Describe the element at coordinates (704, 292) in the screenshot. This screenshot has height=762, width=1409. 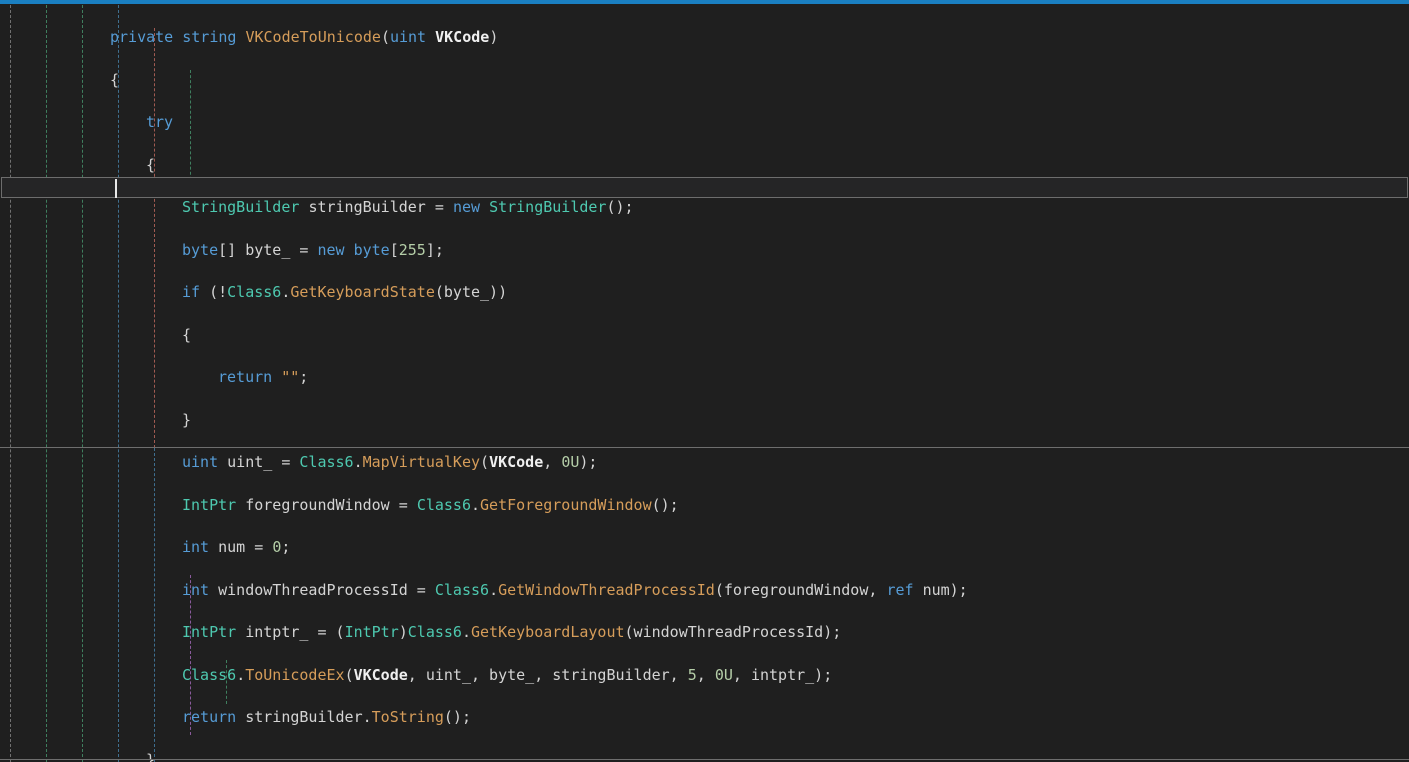
I see `code-line: if (!Class6.GetKeyboardState(byte_))` at that location.